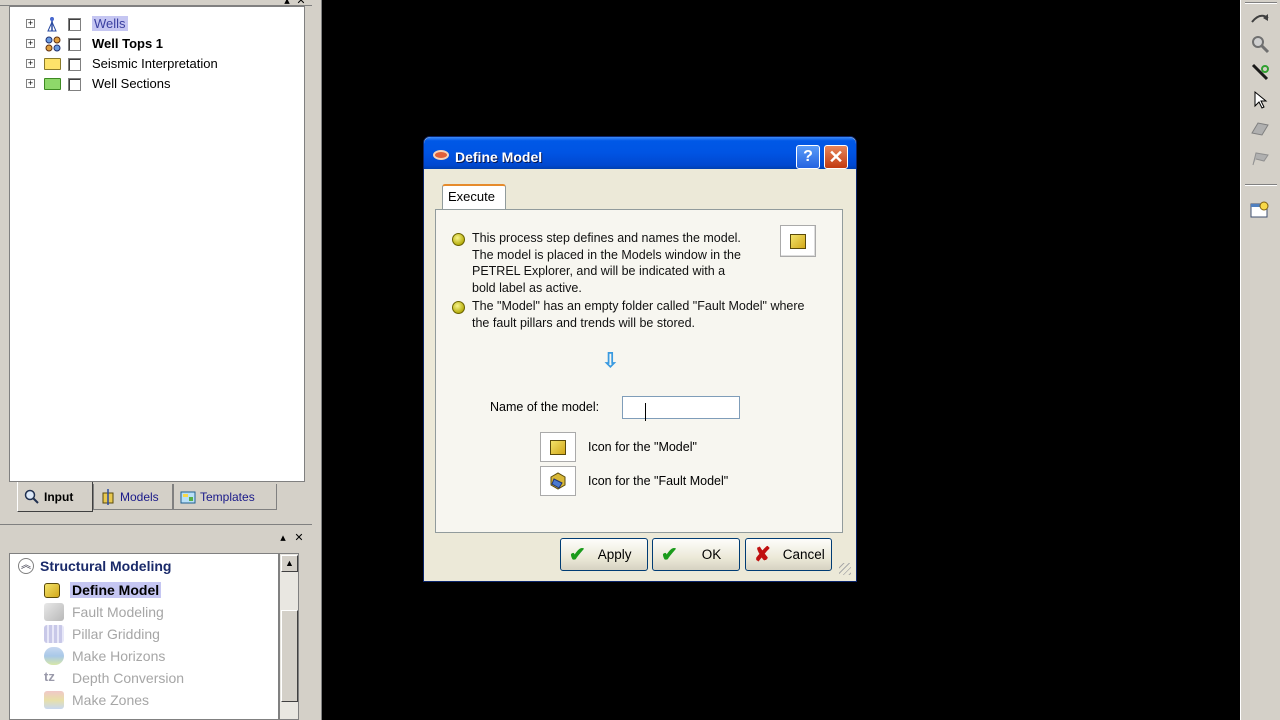  Describe the element at coordinates (31, 496) in the screenshot. I see `magnifier-icon` at that location.